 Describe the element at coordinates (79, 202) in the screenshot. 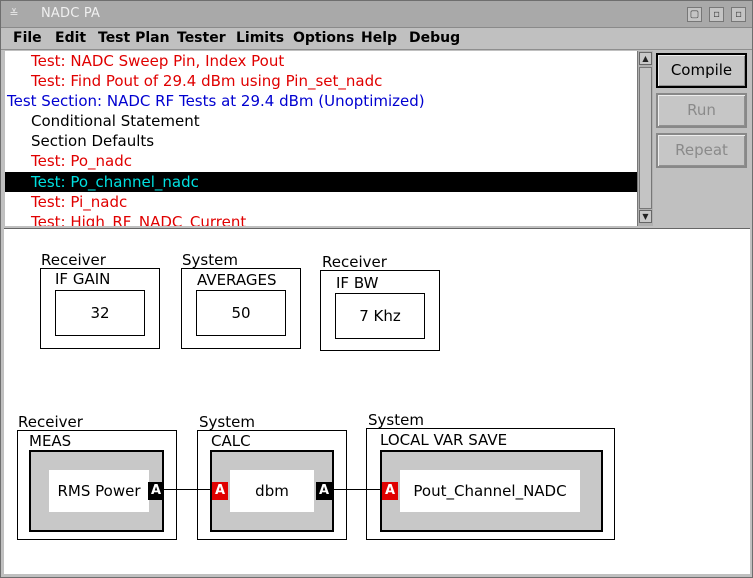

I see `list-item-label: Test: Pi_nadc` at that location.